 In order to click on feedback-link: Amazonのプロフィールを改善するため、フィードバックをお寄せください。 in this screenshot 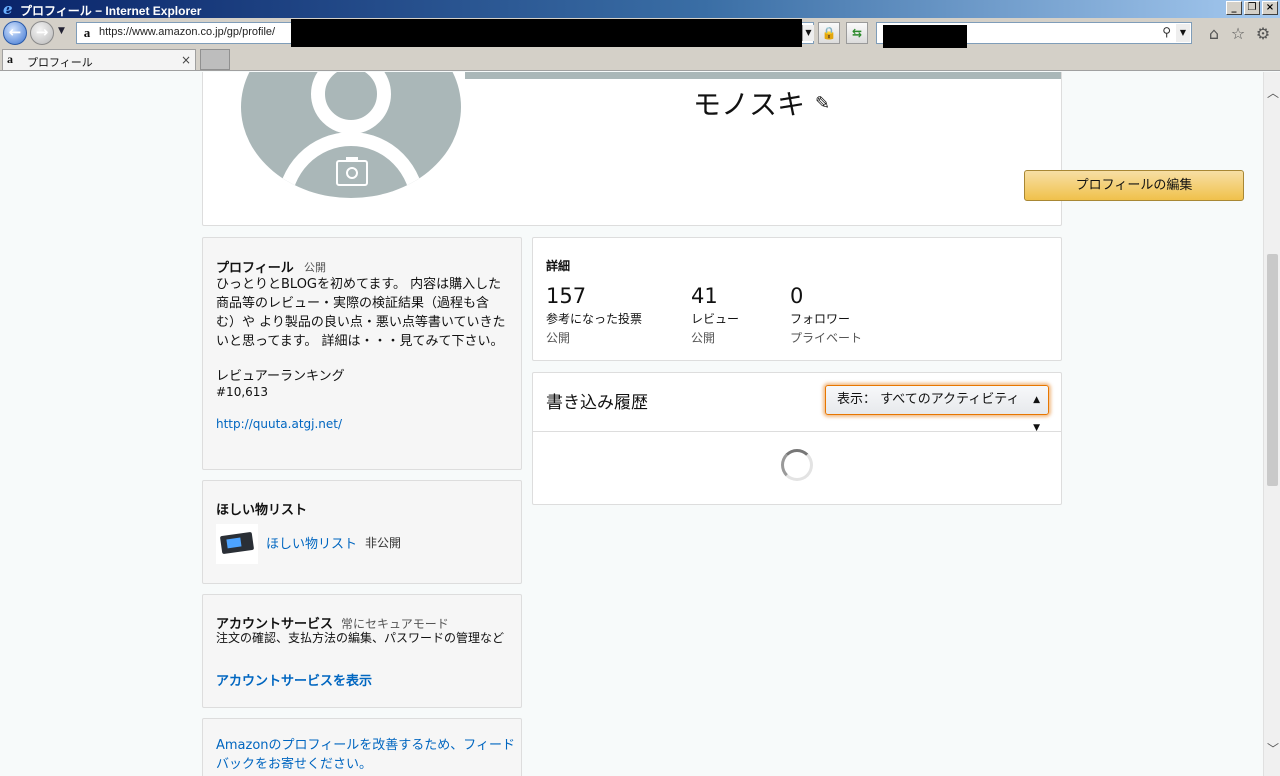, I will do `click(366, 755)`.